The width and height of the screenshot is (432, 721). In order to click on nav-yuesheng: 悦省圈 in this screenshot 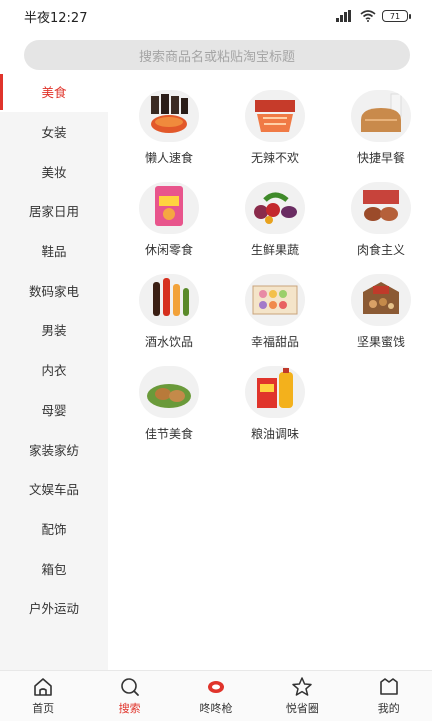, I will do `click(302, 696)`.